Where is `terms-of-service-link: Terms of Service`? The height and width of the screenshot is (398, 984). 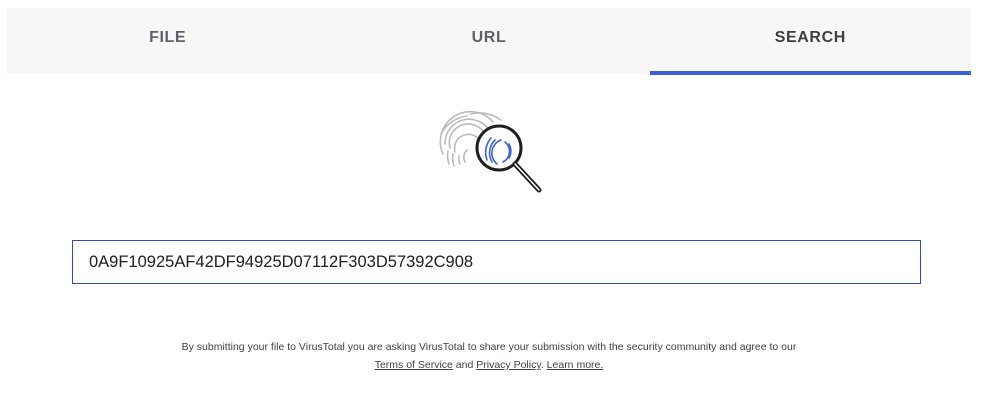
terms-of-service-link: Terms of Service is located at coordinates (414, 365).